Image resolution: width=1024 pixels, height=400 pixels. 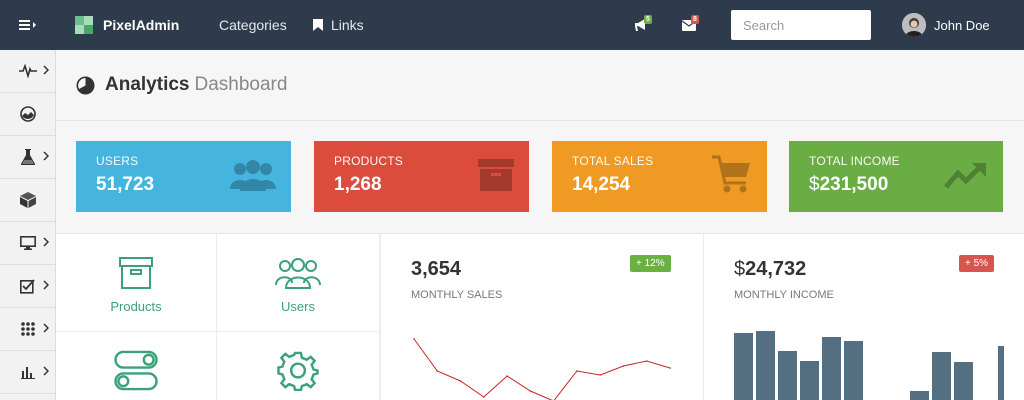 I want to click on cart-icon, so click(x=732, y=177).